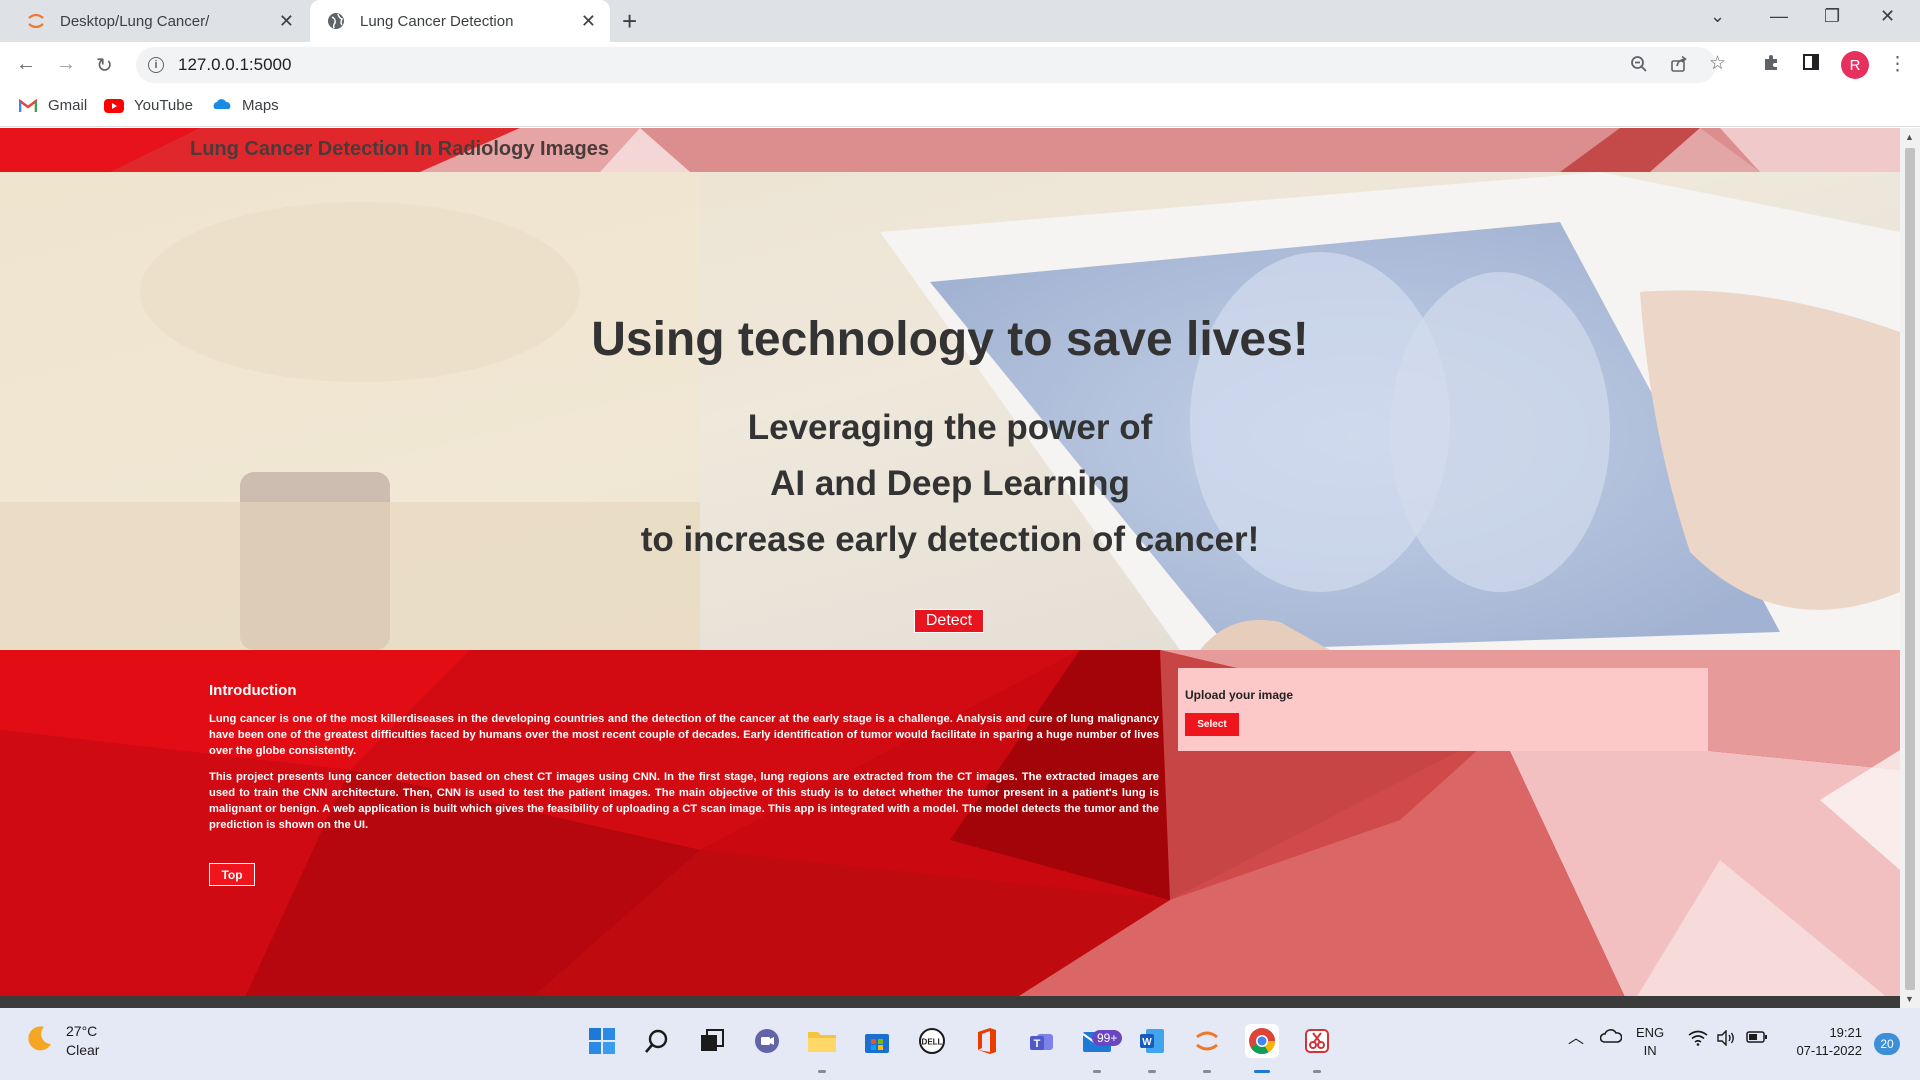  I want to click on tab-title: Desktop/Lung Cancer/, so click(135, 21).